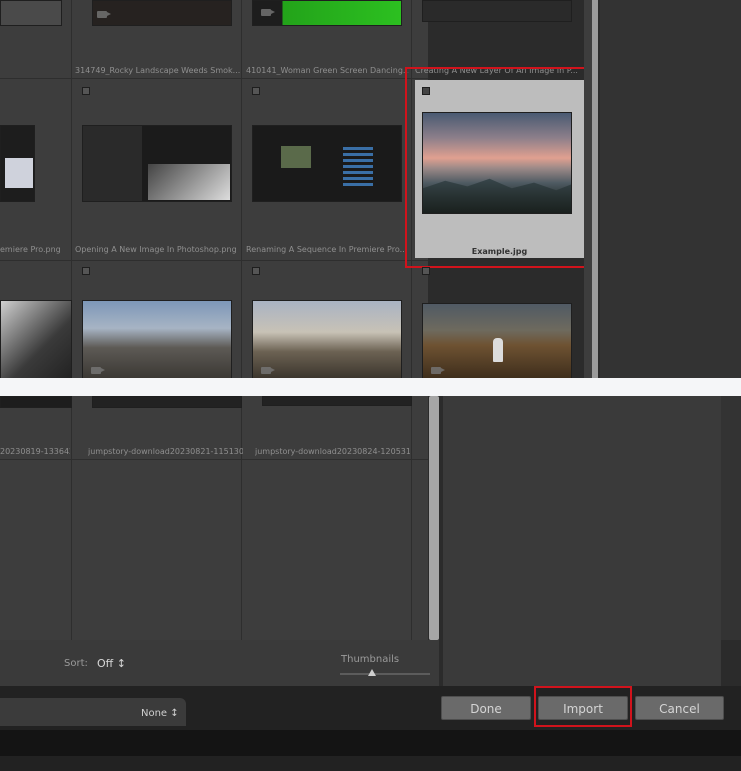  What do you see at coordinates (156, 249) in the screenshot?
I see `thumbnail-filename: Opening A New Image In Photoshop.png` at bounding box center [156, 249].